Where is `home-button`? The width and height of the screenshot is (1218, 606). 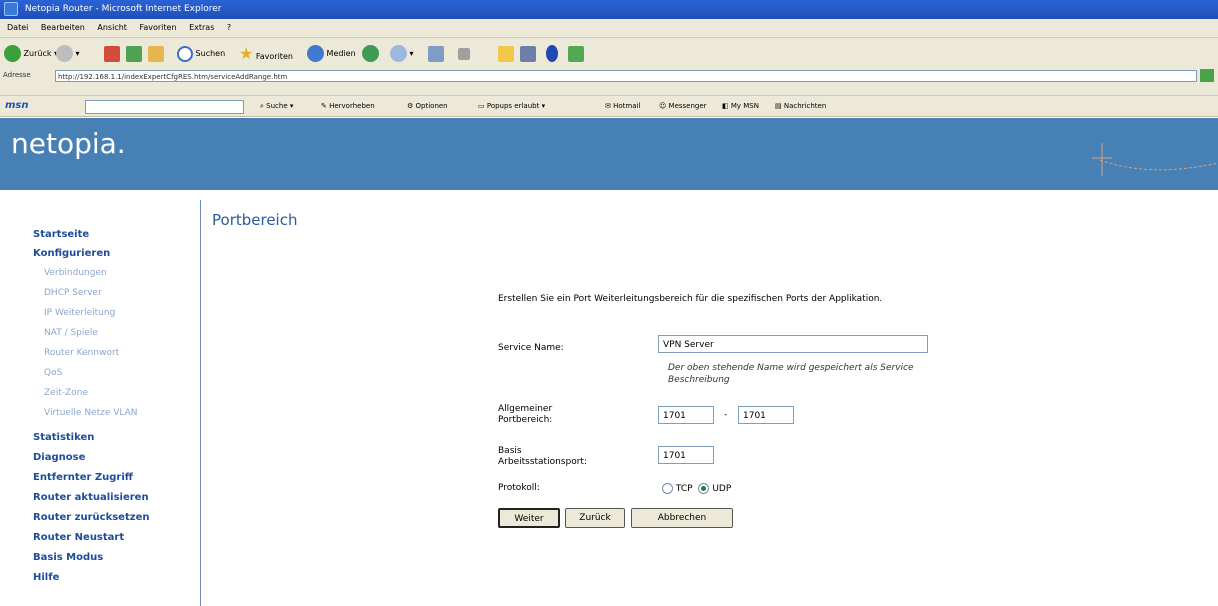 home-button is located at coordinates (156, 54).